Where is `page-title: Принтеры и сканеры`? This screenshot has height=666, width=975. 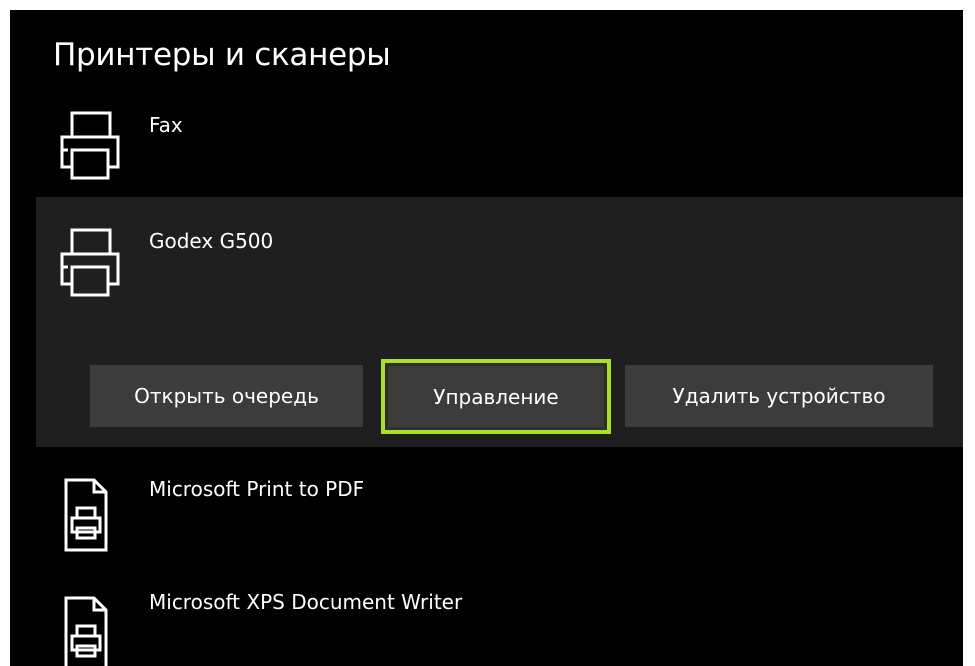 page-title: Принтеры и сканеры is located at coordinates (222, 55).